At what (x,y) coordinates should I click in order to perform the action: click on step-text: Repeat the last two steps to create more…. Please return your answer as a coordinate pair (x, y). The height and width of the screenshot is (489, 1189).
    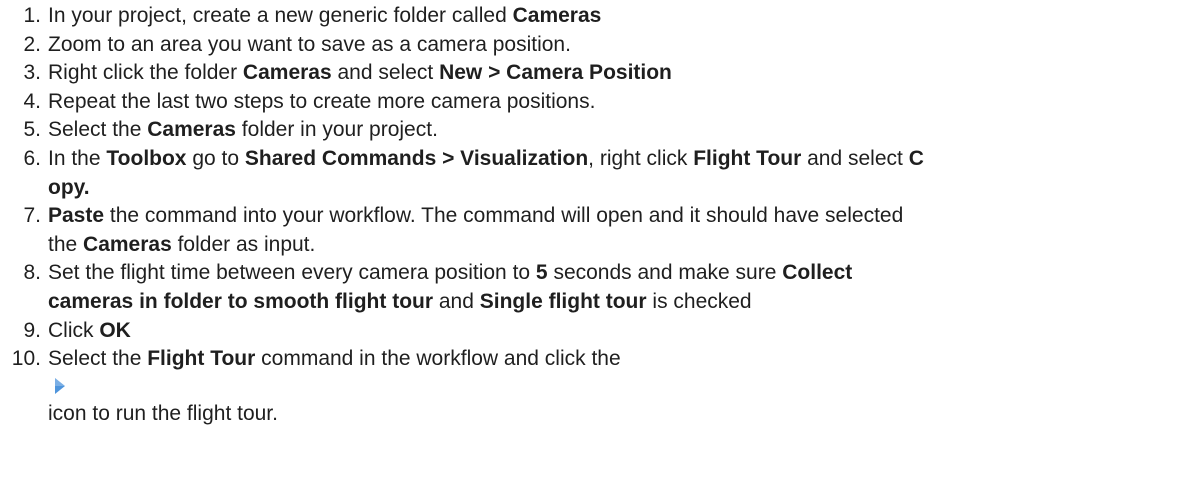
    Looking at the image, I should click on (322, 101).